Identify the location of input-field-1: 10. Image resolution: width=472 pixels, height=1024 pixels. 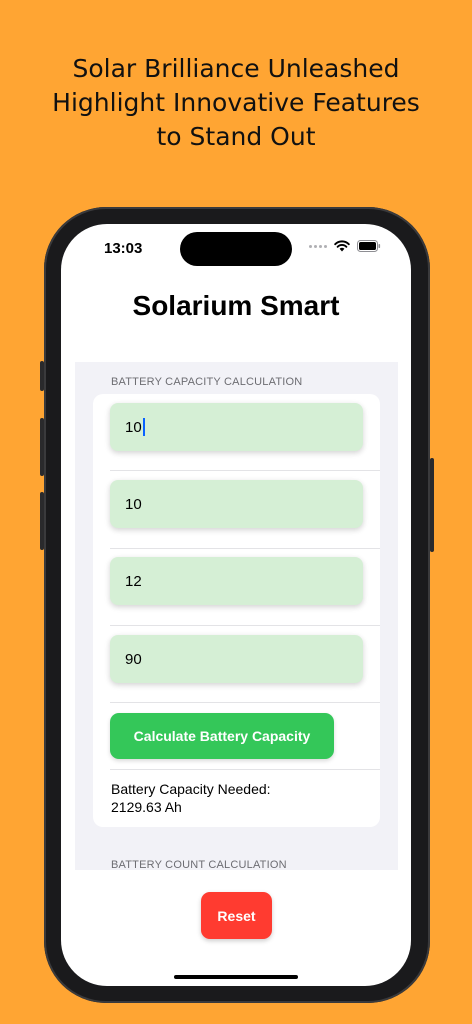
(236, 427).